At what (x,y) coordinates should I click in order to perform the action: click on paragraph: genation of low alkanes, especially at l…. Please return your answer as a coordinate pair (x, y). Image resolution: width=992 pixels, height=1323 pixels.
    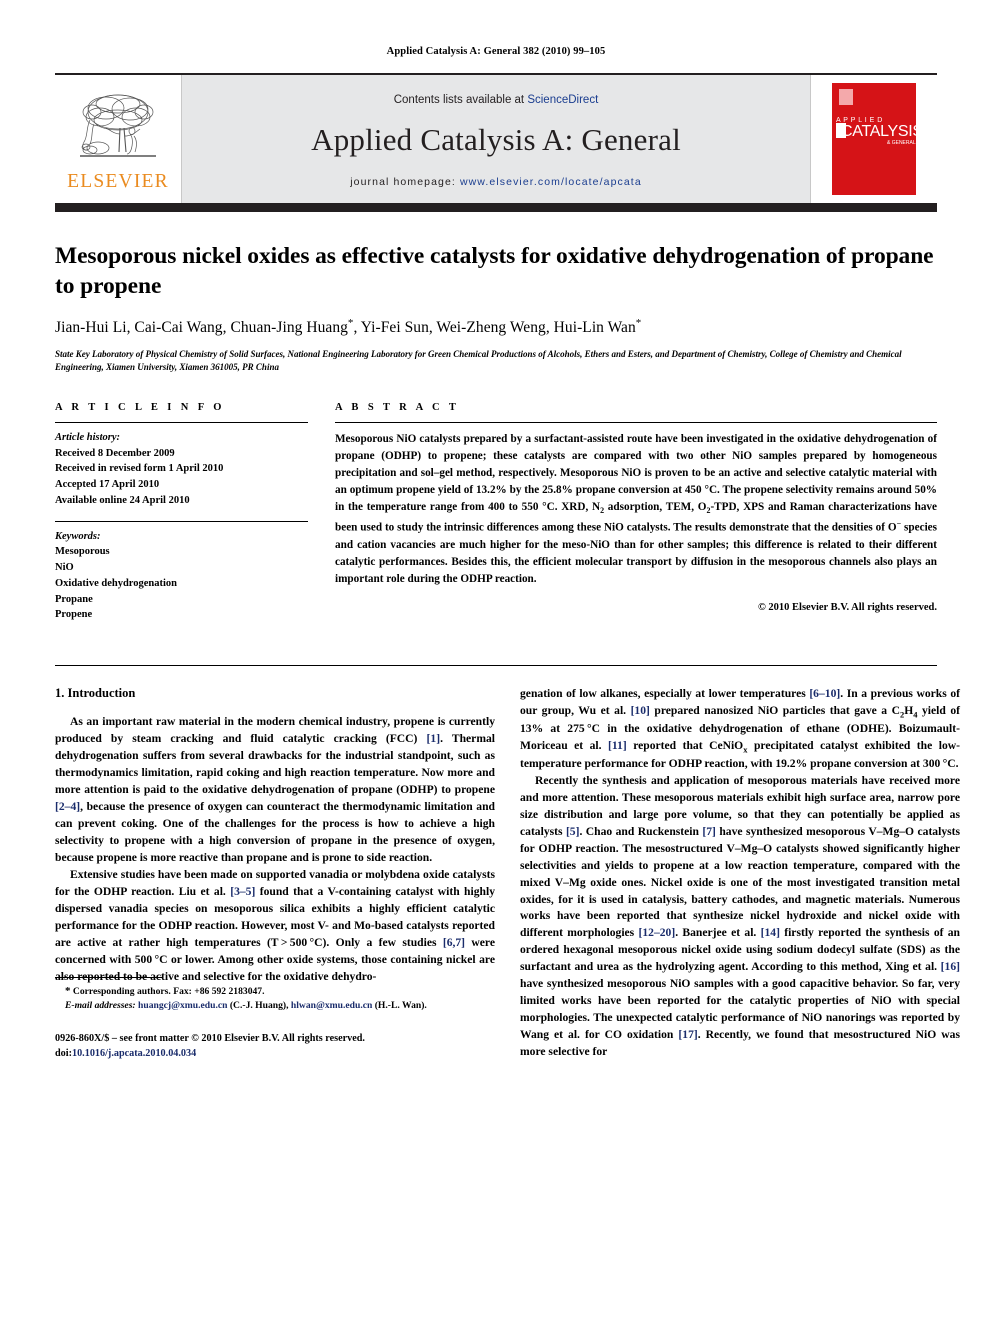
    Looking at the image, I should click on (740, 728).